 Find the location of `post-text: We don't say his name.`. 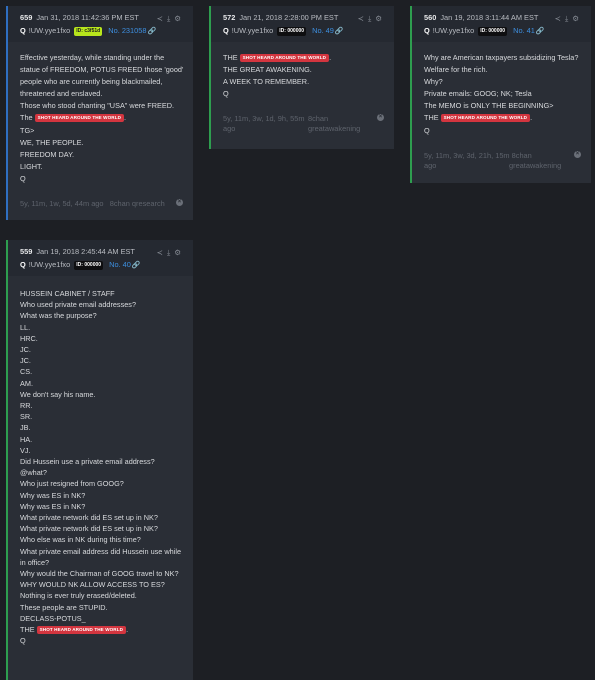

post-text: We don't say his name. is located at coordinates (58, 394).